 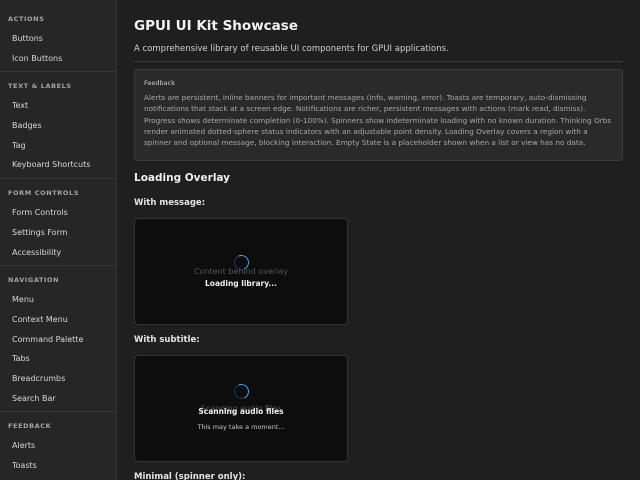 I want to click on sidebar-item-buttons: Buttons, so click(x=21, y=39).